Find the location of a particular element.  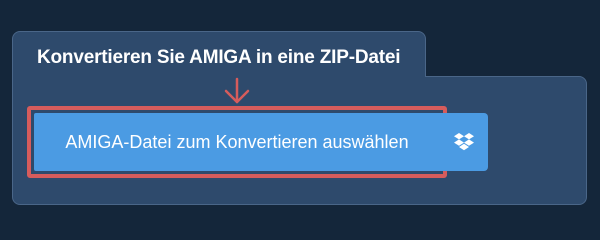

dropbox-icon is located at coordinates (464, 142).